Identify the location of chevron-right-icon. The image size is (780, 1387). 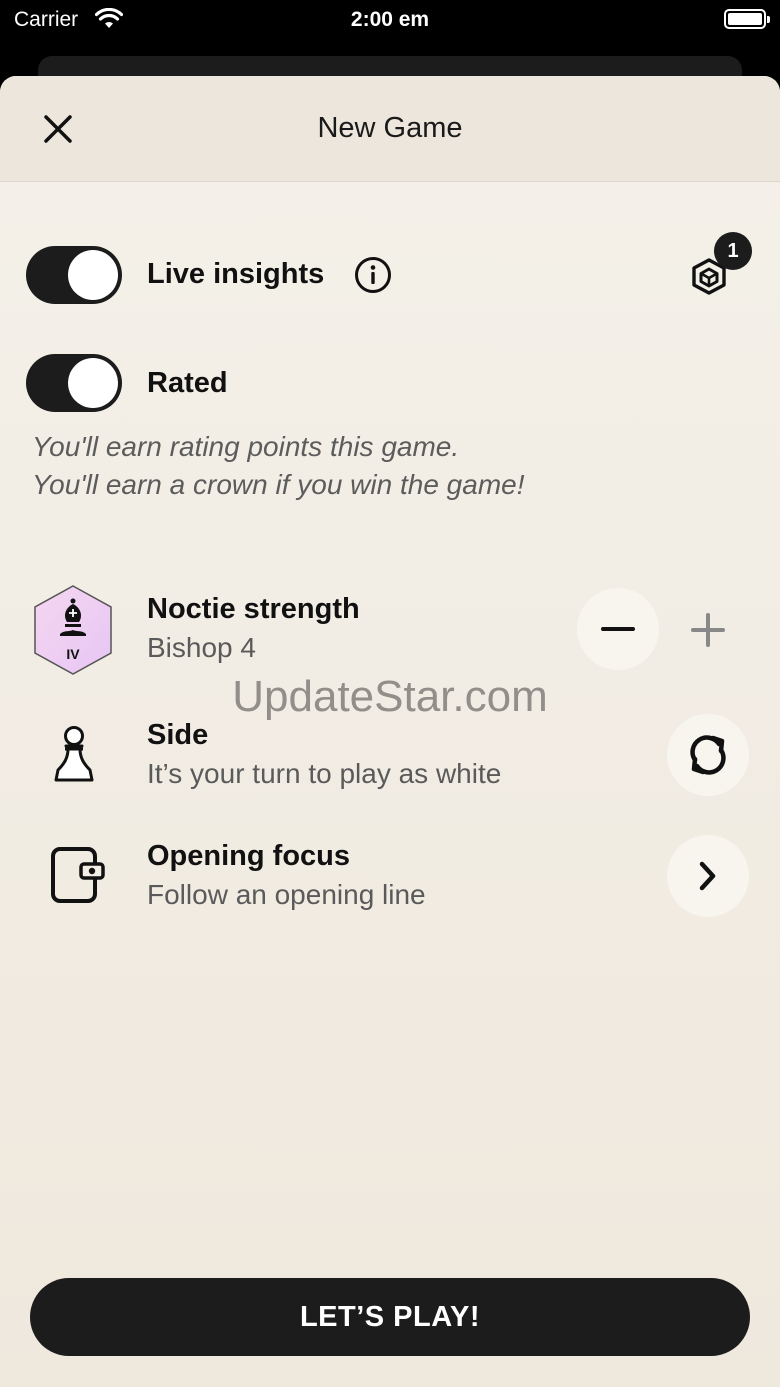
(707, 876).